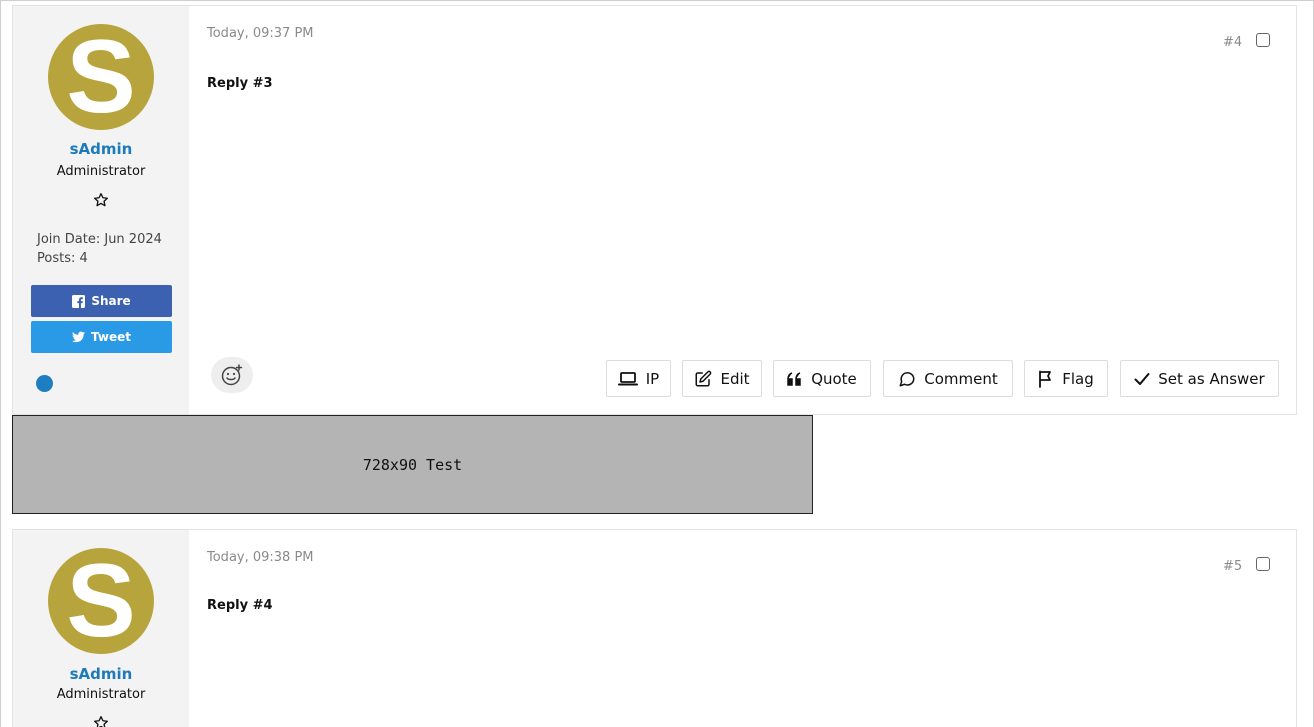 This screenshot has height=727, width=1314. I want to click on post-timestamp: Today, 09:38 PM, so click(260, 557).